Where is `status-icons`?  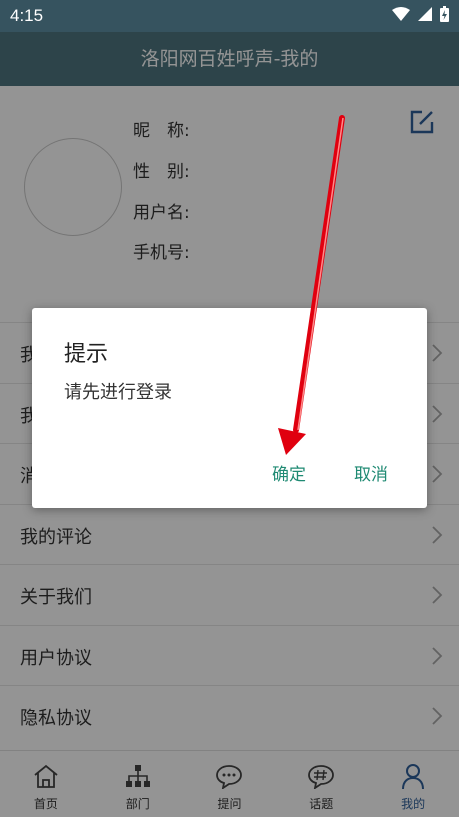 status-icons is located at coordinates (420, 14).